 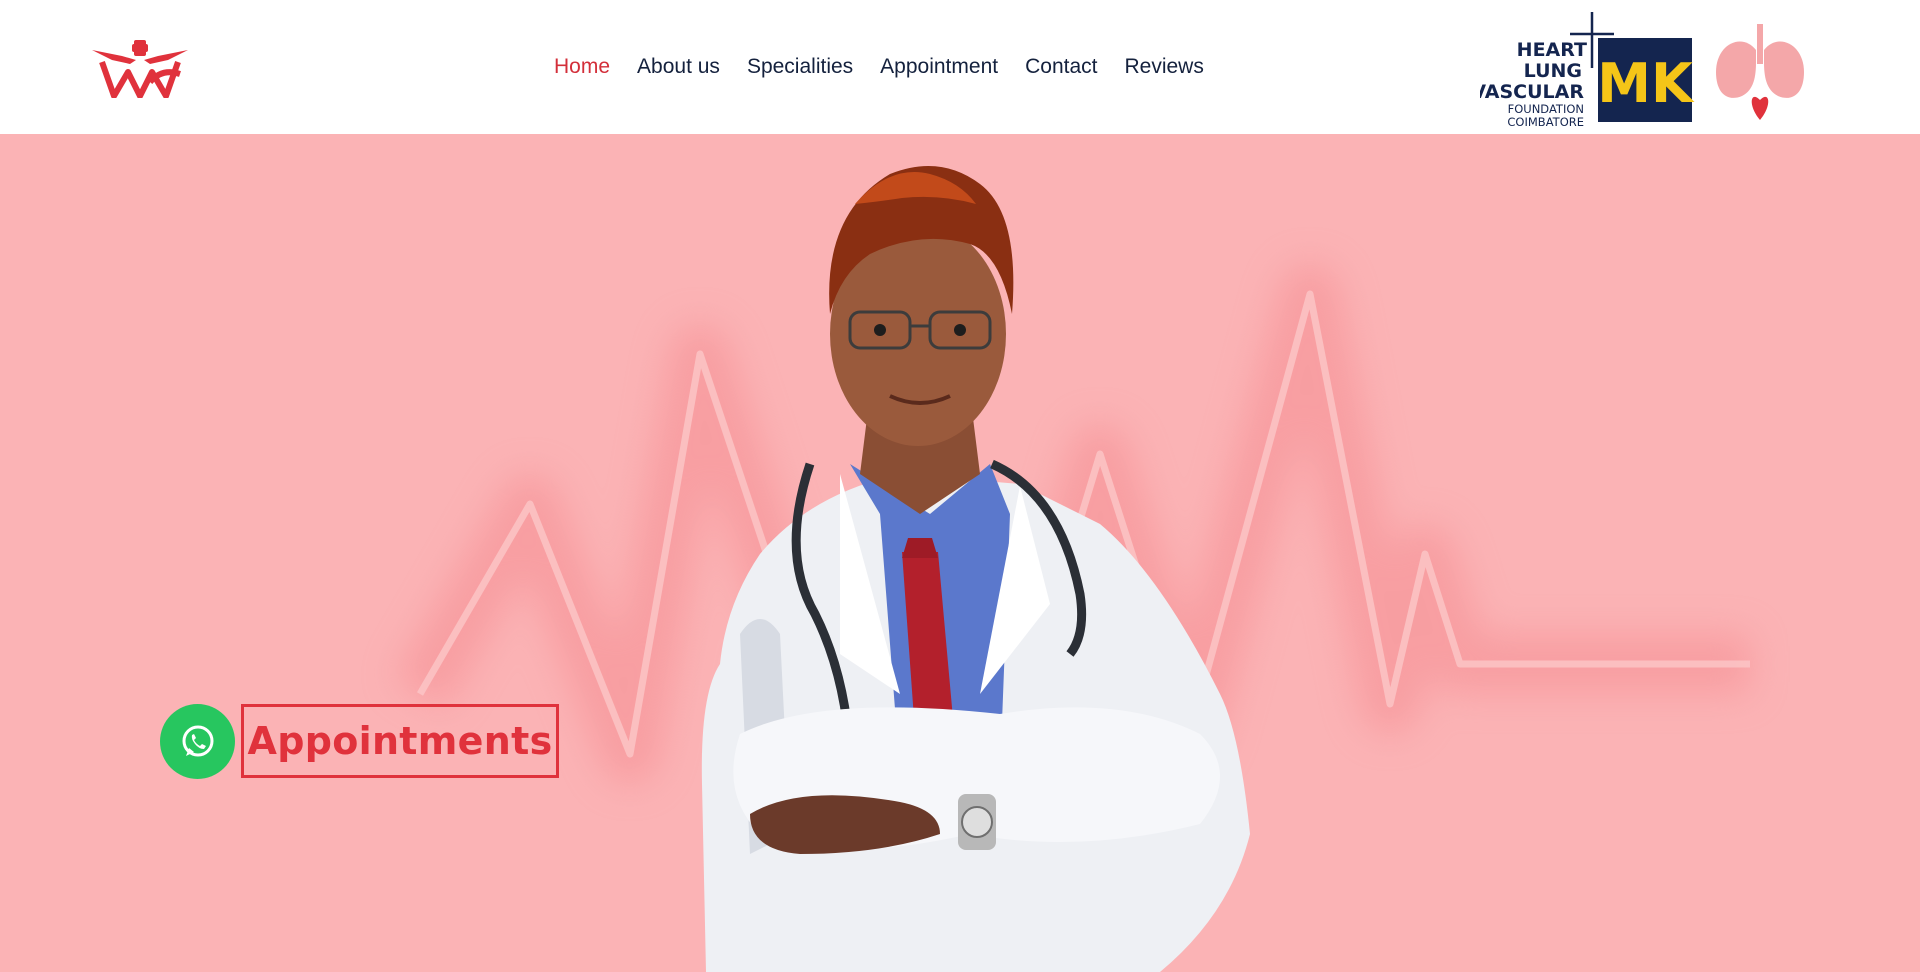 What do you see at coordinates (1760, 72) in the screenshot?
I see `lungs-heart-icon` at bounding box center [1760, 72].